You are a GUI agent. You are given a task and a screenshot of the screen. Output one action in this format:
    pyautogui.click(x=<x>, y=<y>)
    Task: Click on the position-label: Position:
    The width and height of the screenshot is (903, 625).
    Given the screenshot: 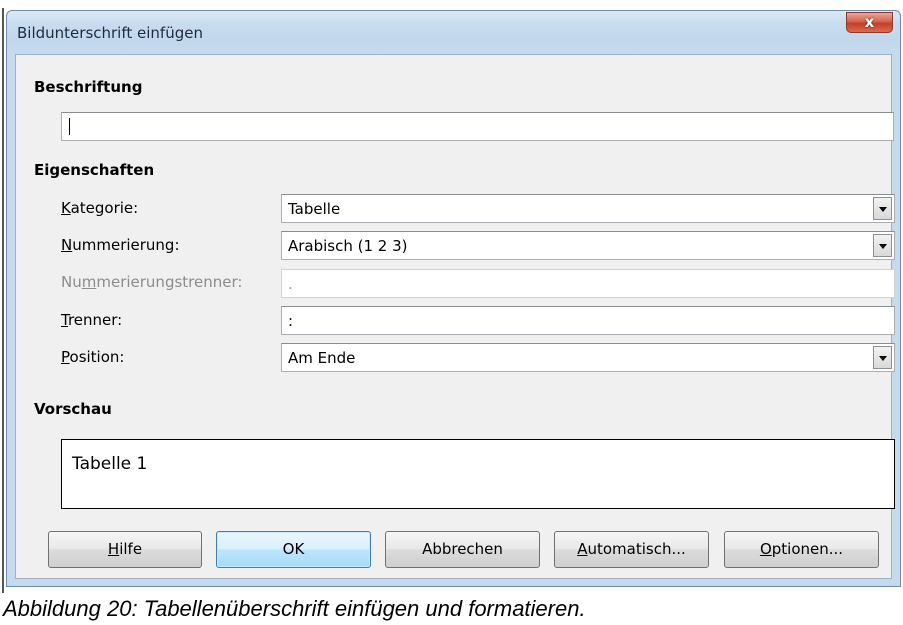 What is the action you would take?
    pyautogui.click(x=93, y=357)
    